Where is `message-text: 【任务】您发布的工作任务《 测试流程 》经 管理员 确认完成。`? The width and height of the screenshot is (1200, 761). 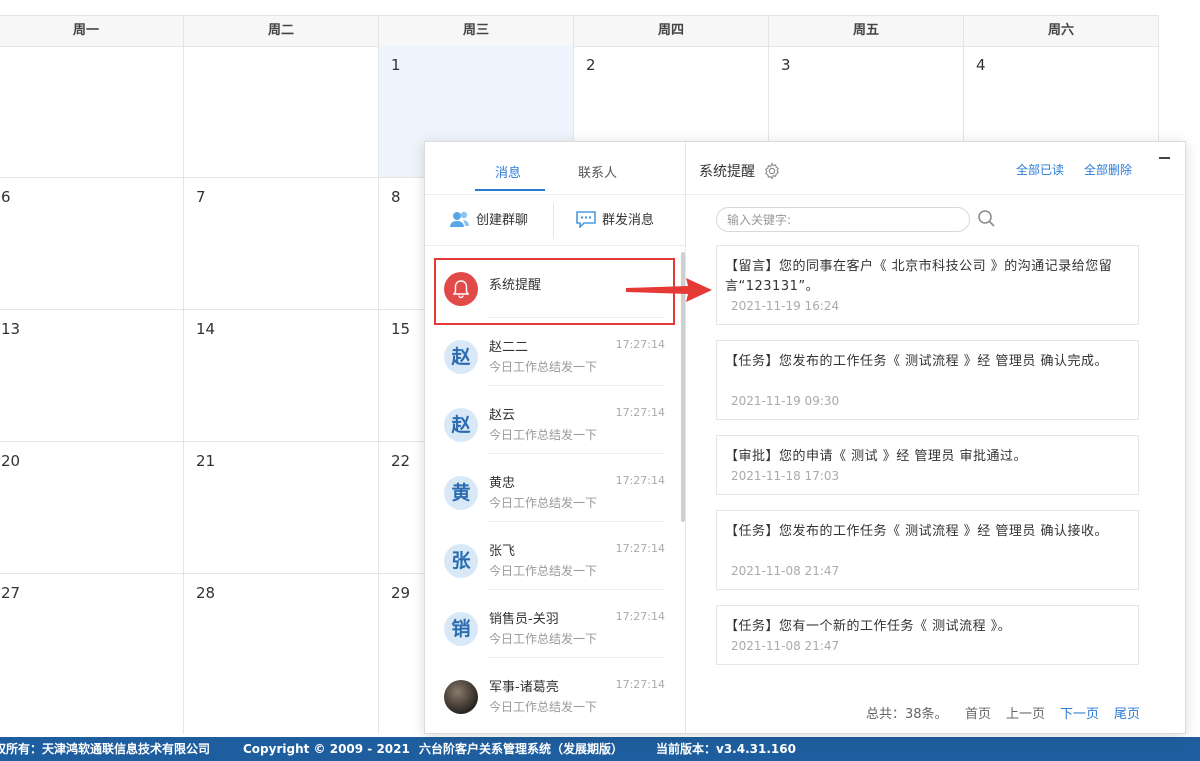 message-text: 【任务】您发布的工作任务《 测试流程 》经 管理员 确认完成。 is located at coordinates (917, 361).